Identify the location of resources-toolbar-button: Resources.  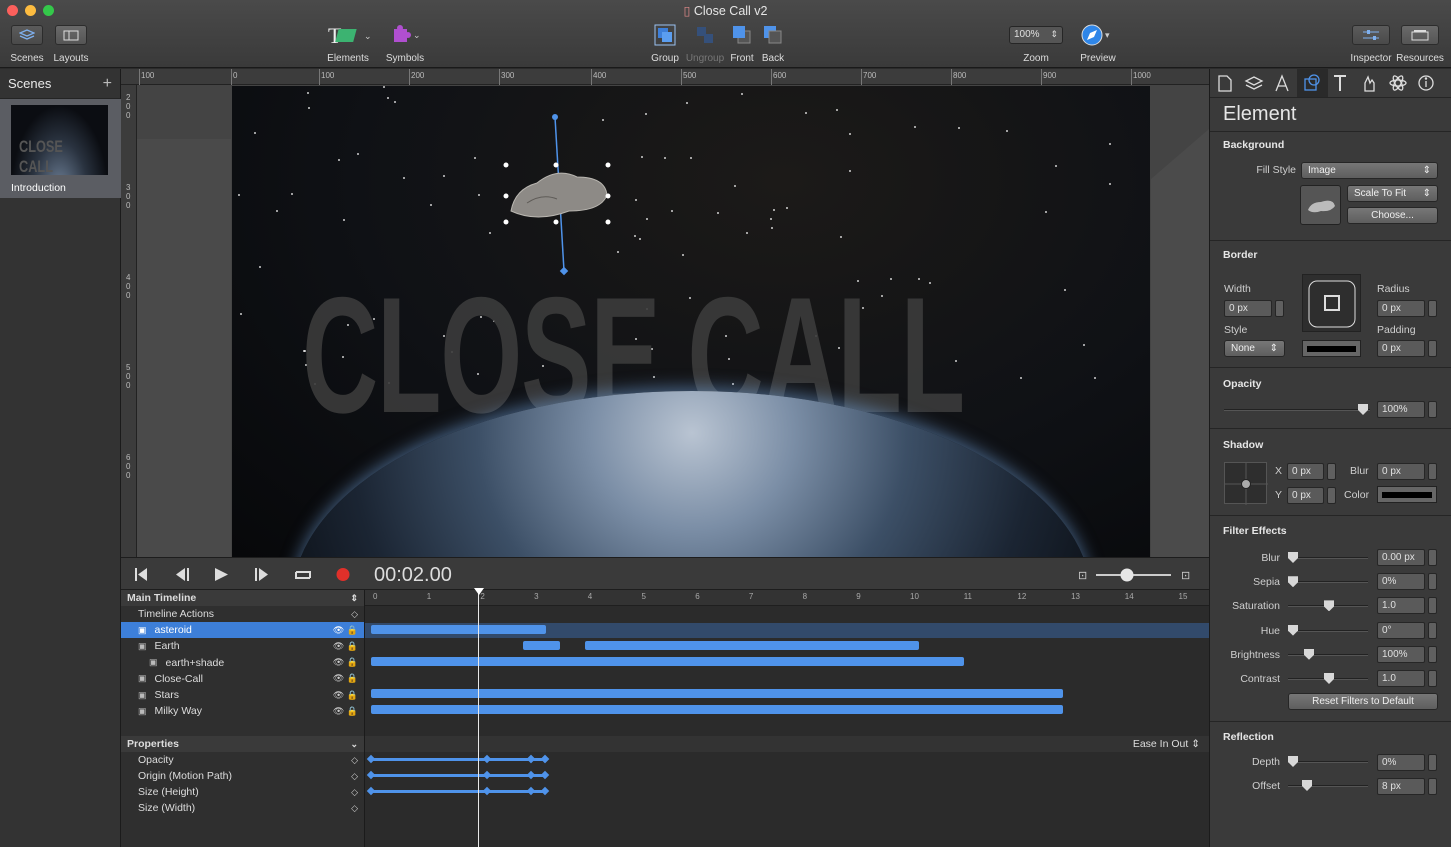
(1420, 34).